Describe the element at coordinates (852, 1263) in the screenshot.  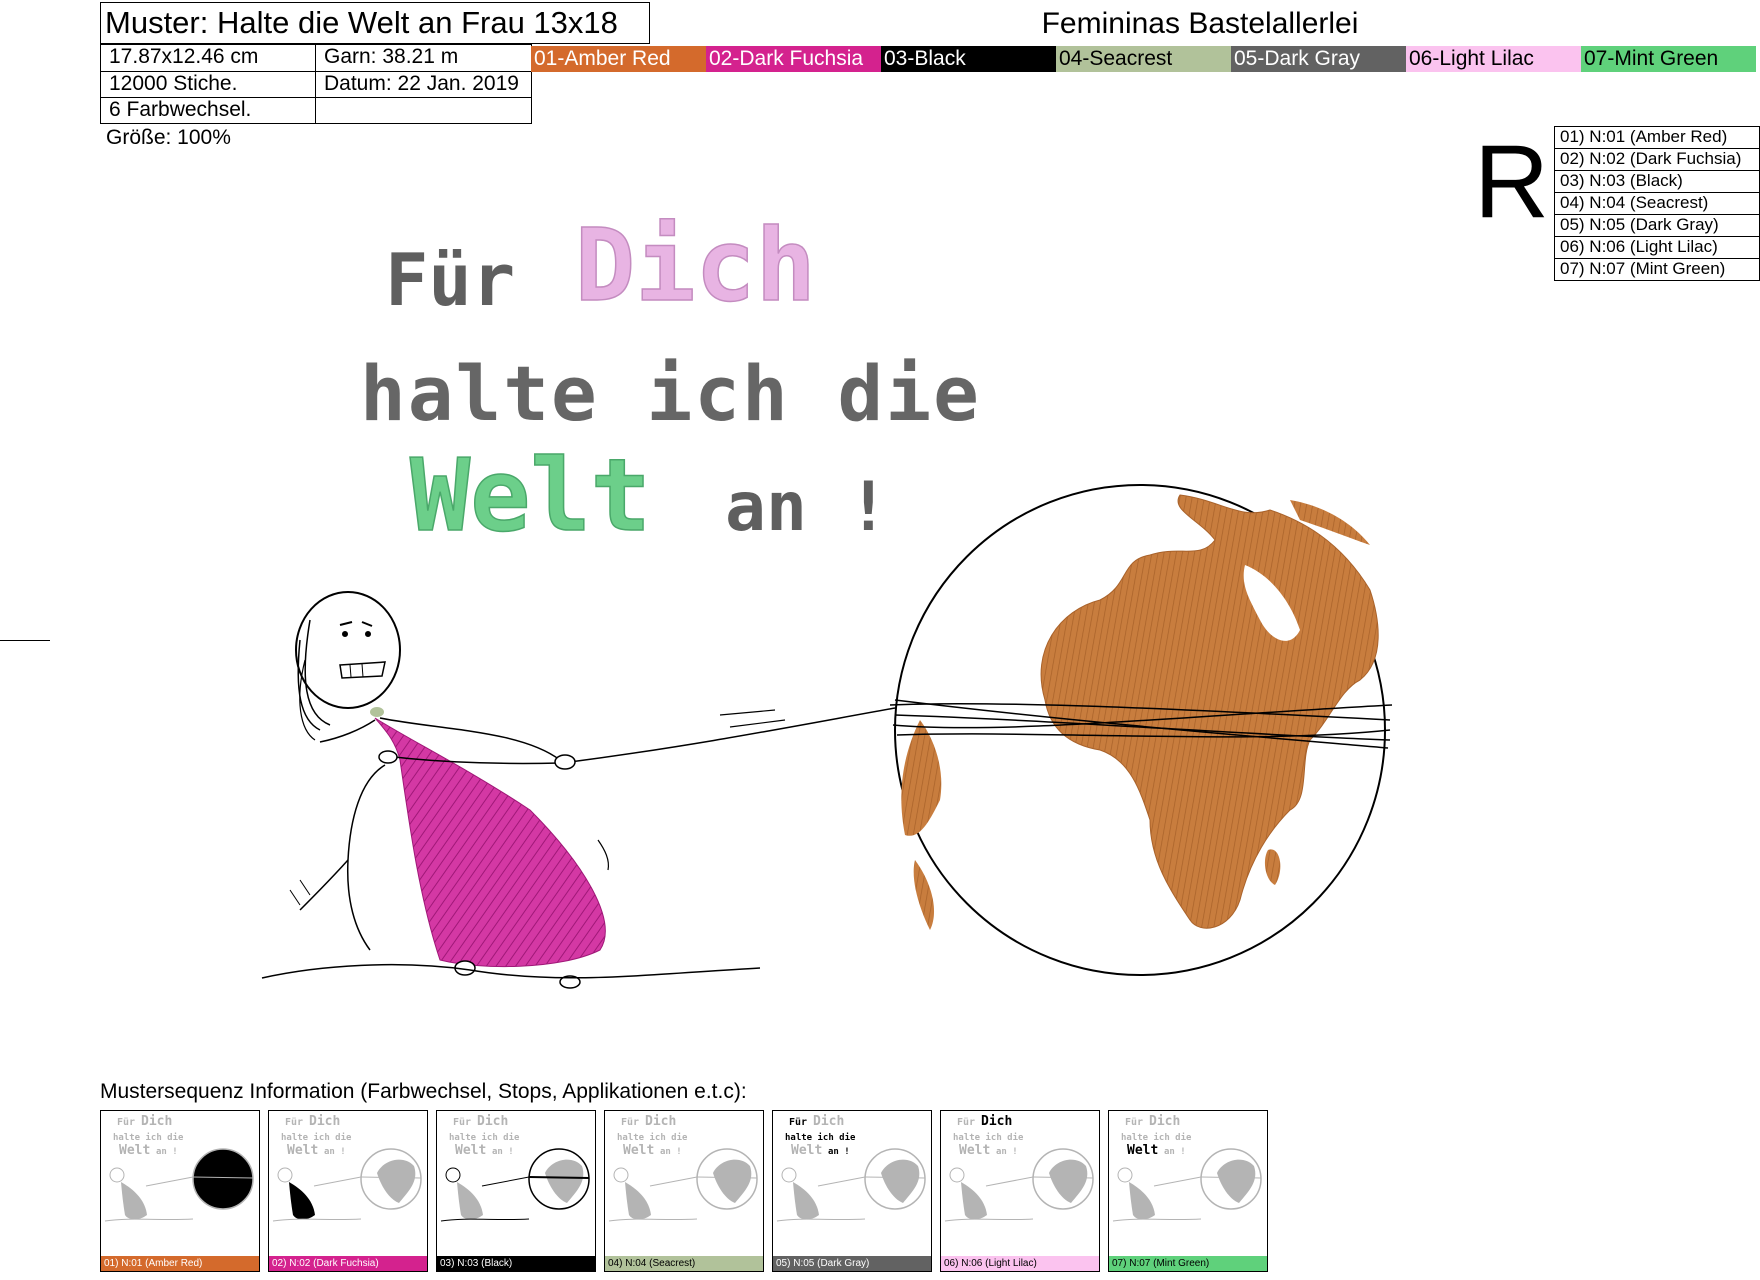
I see `thumbnail-label: 05) N:05 (Dark Gray)` at that location.